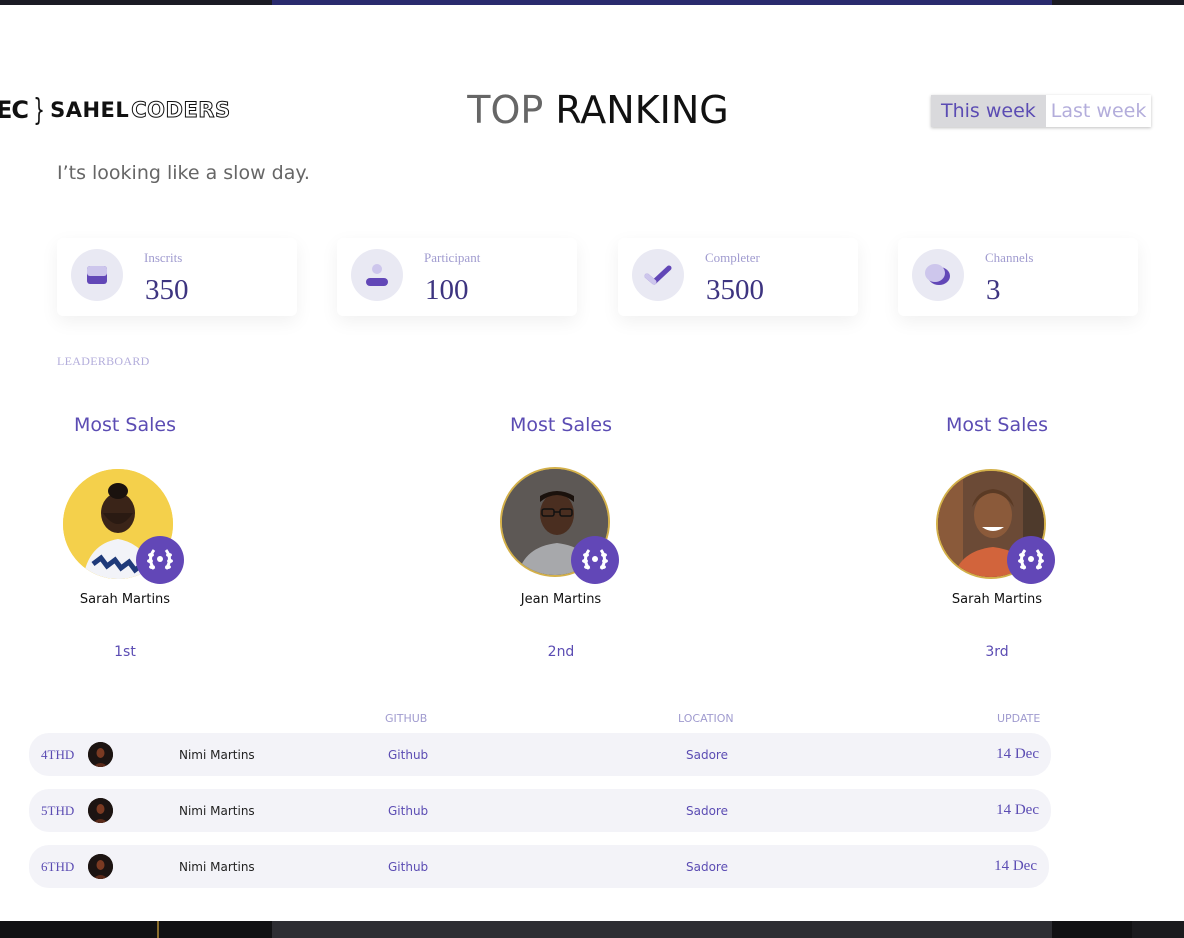  I want to click on row-position: 4THD, so click(58, 754).